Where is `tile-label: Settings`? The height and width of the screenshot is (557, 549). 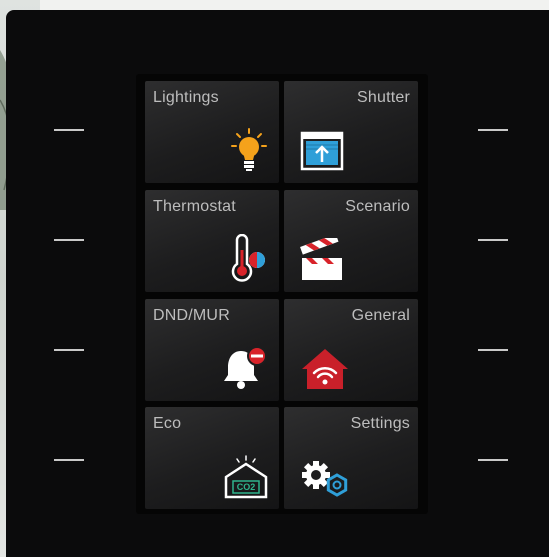 tile-label: Settings is located at coordinates (380, 423).